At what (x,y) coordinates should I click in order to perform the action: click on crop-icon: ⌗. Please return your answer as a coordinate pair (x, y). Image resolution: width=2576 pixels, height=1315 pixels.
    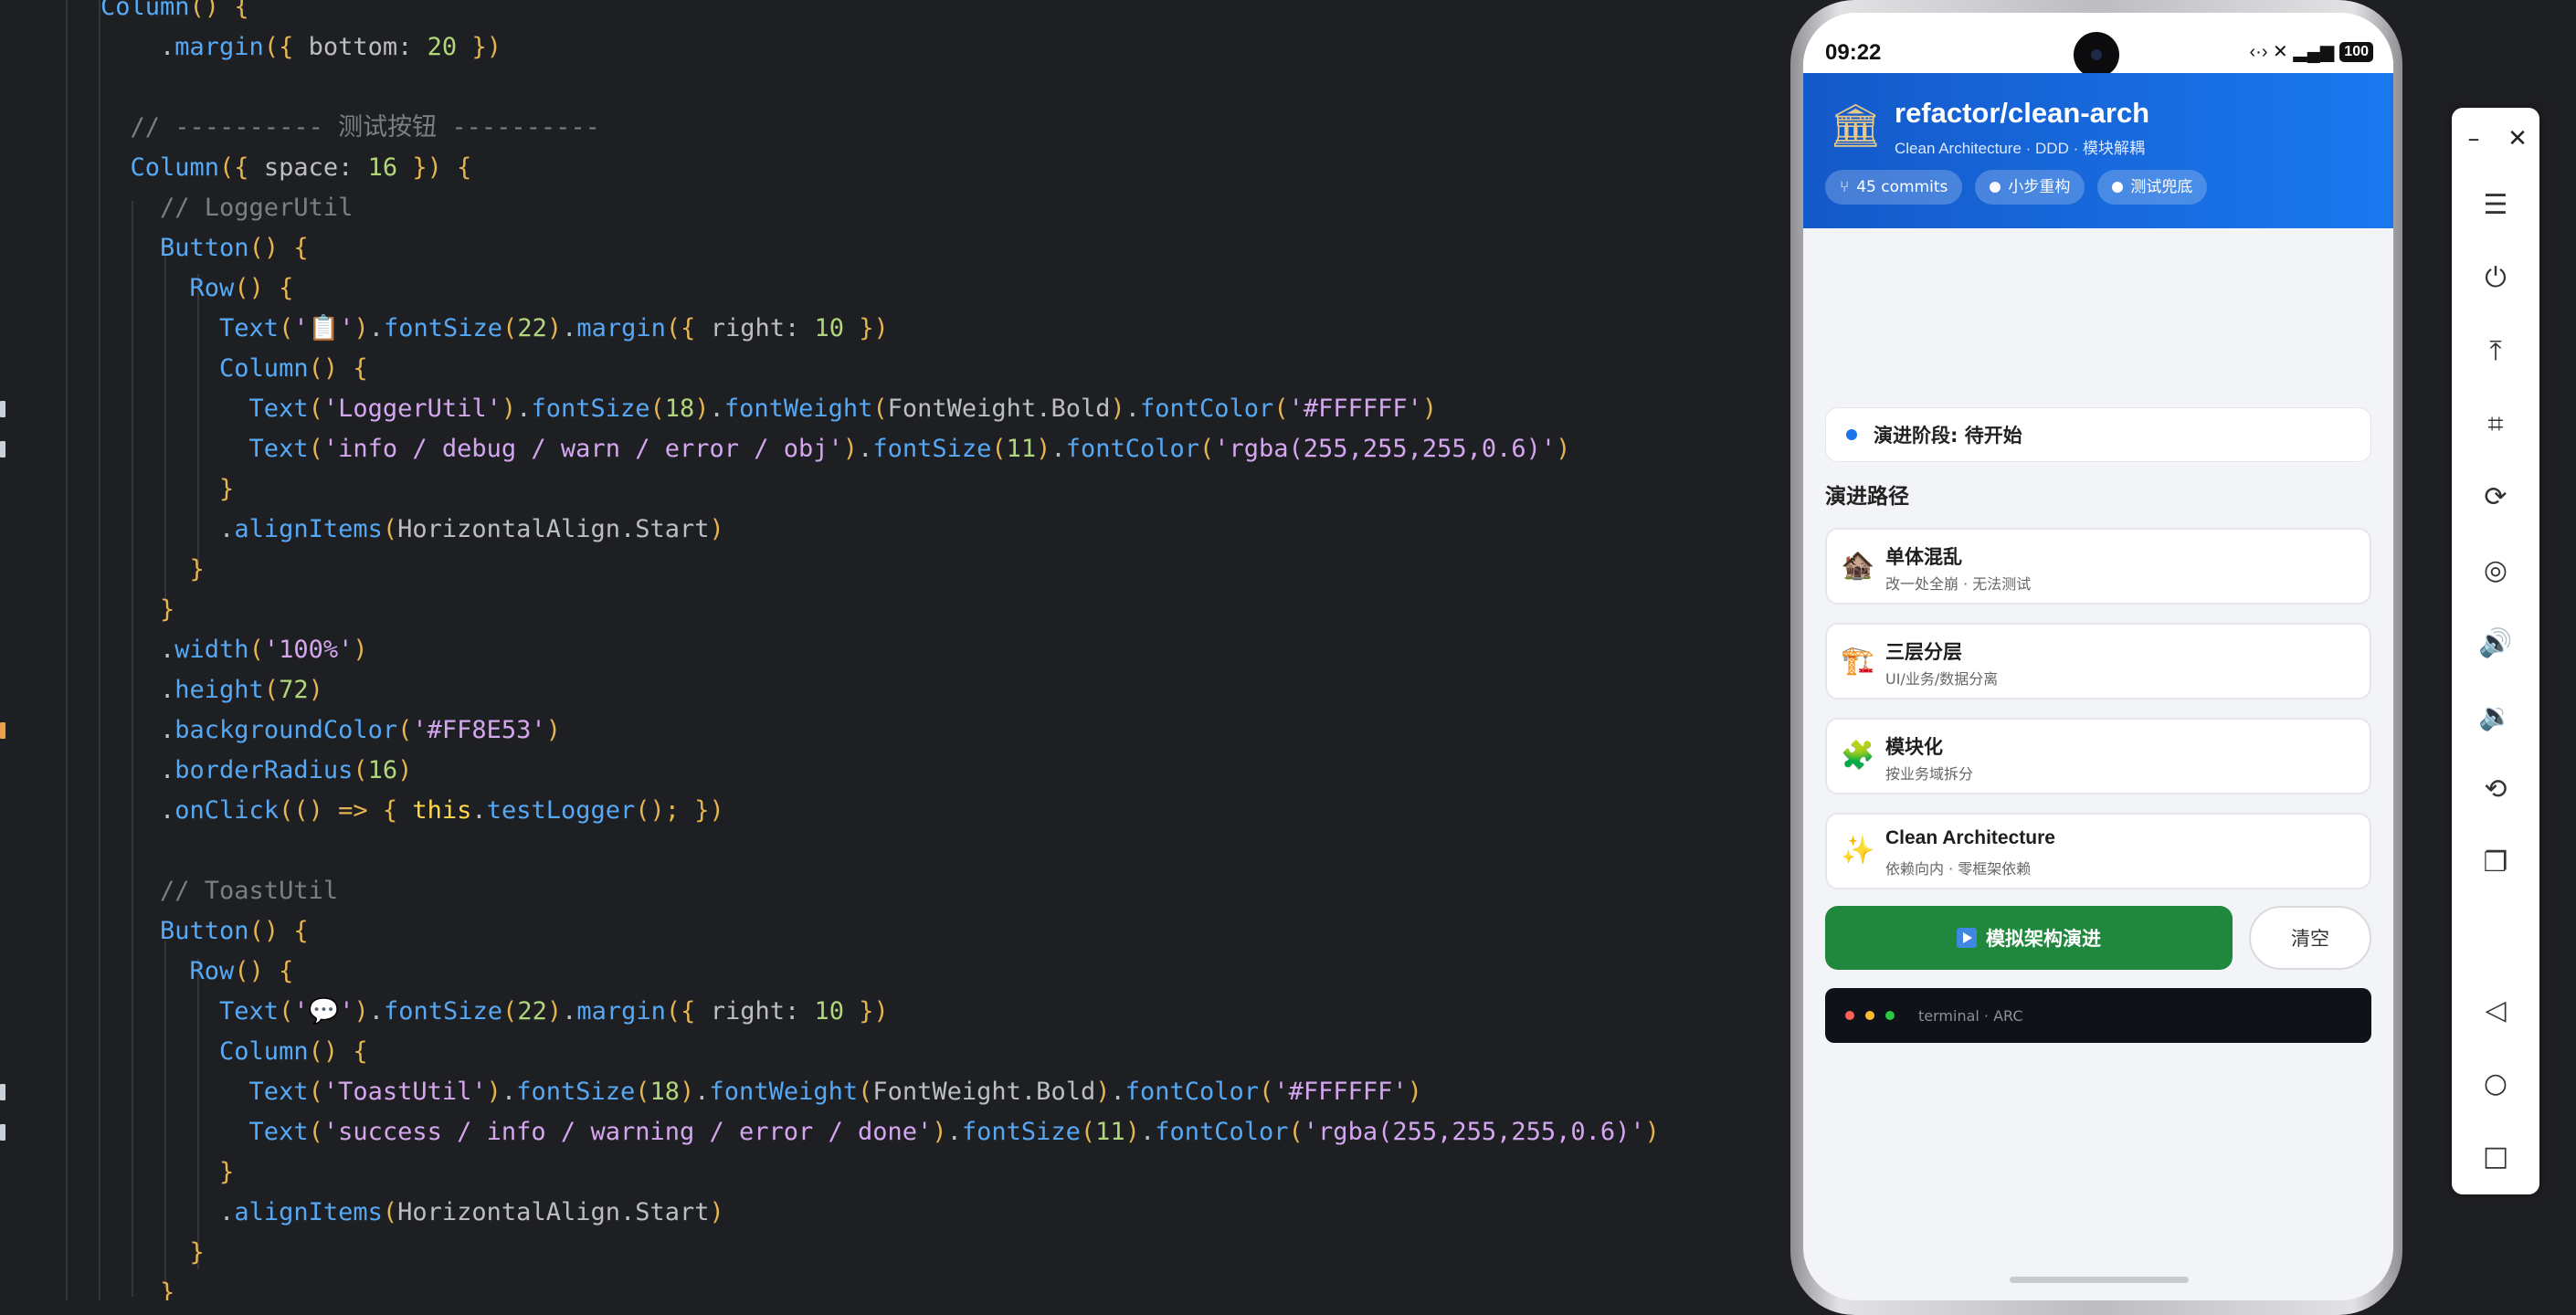
    Looking at the image, I should click on (2495, 423).